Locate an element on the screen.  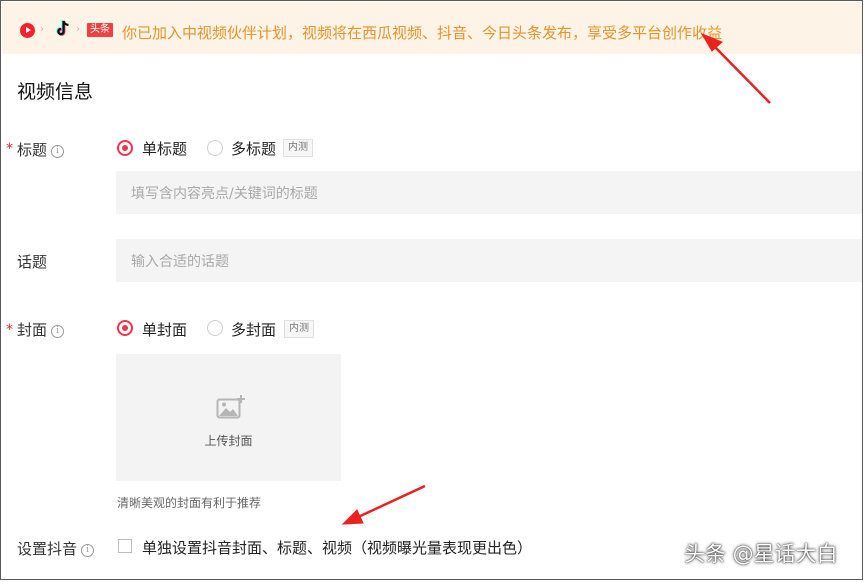
title-input-placeholder: 填写含内容亮点/关键词的标题 is located at coordinates (224, 194).